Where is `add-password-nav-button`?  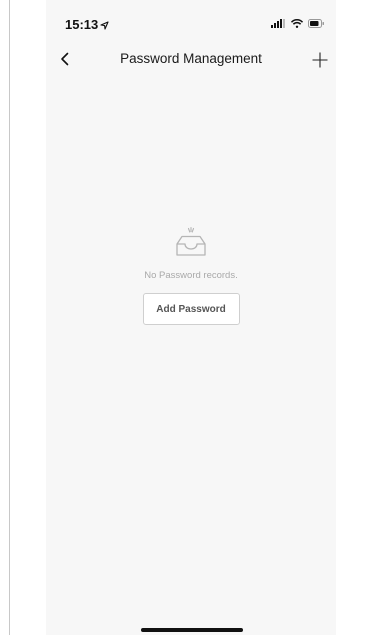 add-password-nav-button is located at coordinates (320, 60).